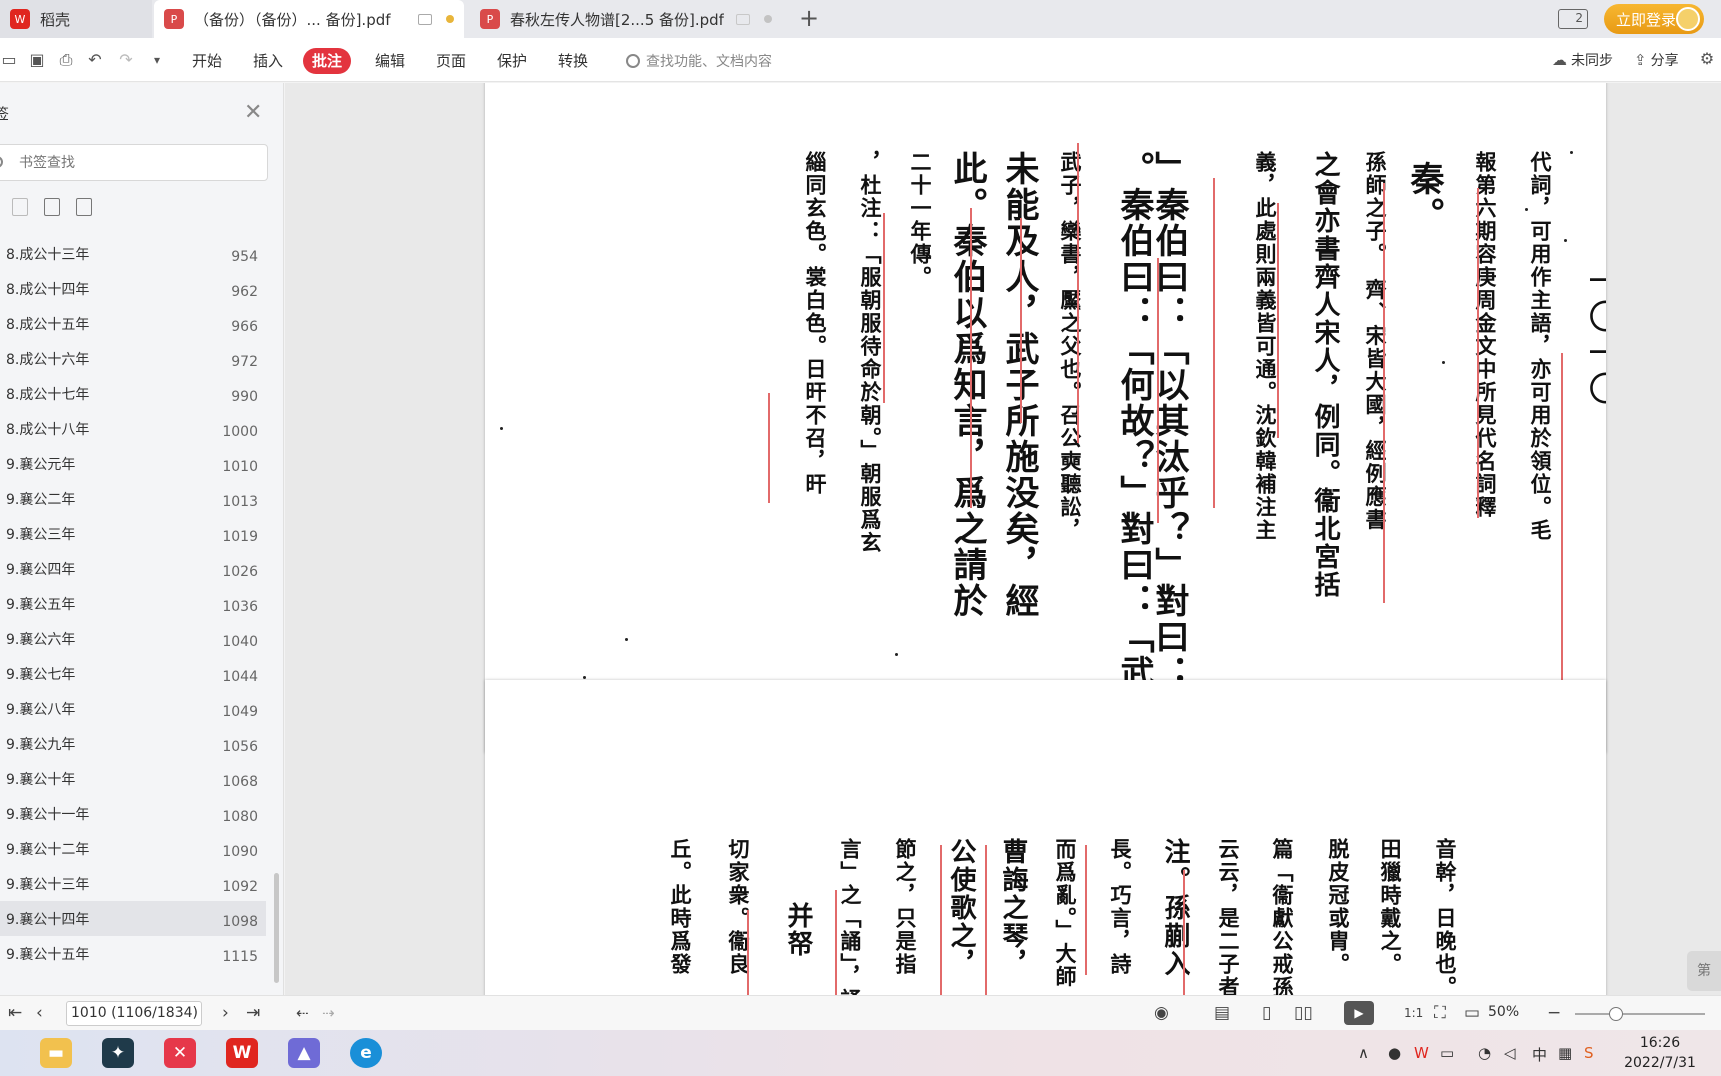  What do you see at coordinates (768, 19) in the screenshot?
I see `close-dot-icon` at bounding box center [768, 19].